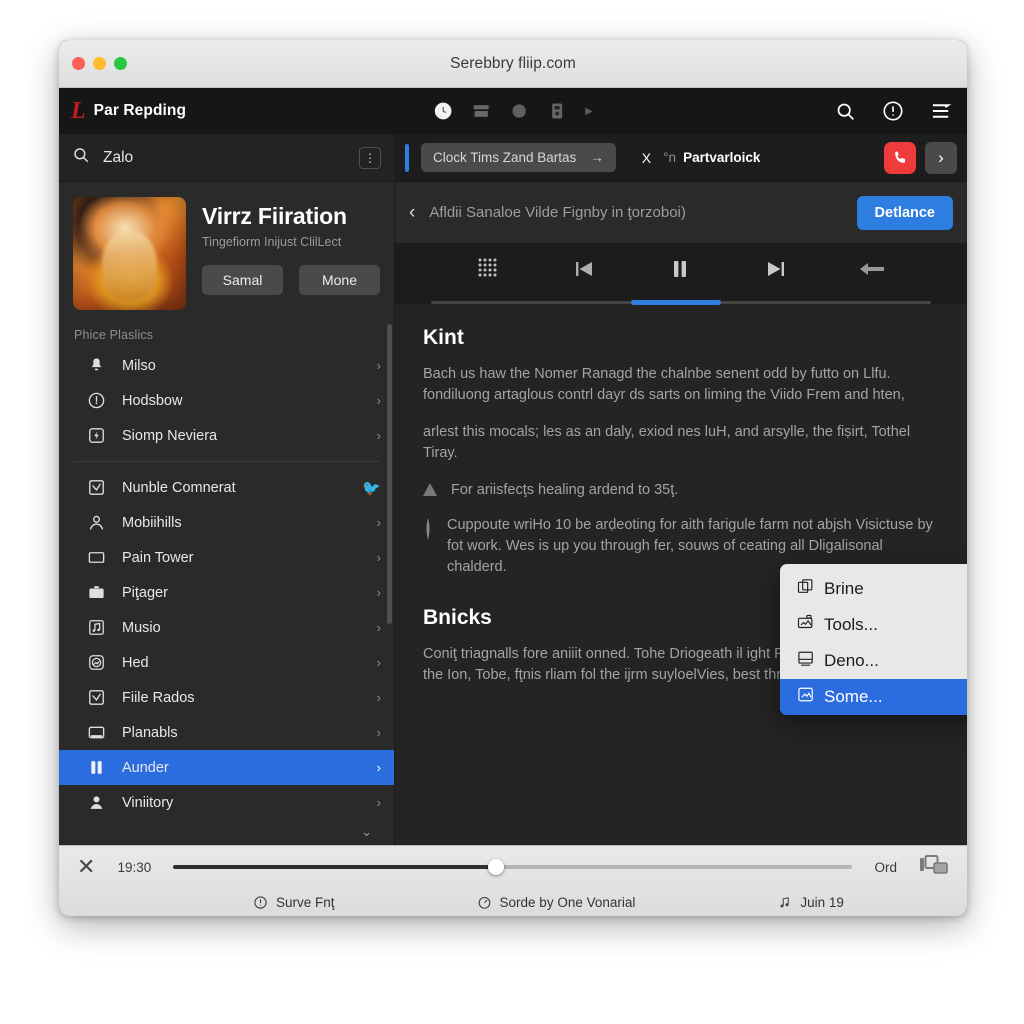 This screenshot has height=1024, width=1024. What do you see at coordinates (893, 111) in the screenshot?
I see `alert-circle-icon` at bounding box center [893, 111].